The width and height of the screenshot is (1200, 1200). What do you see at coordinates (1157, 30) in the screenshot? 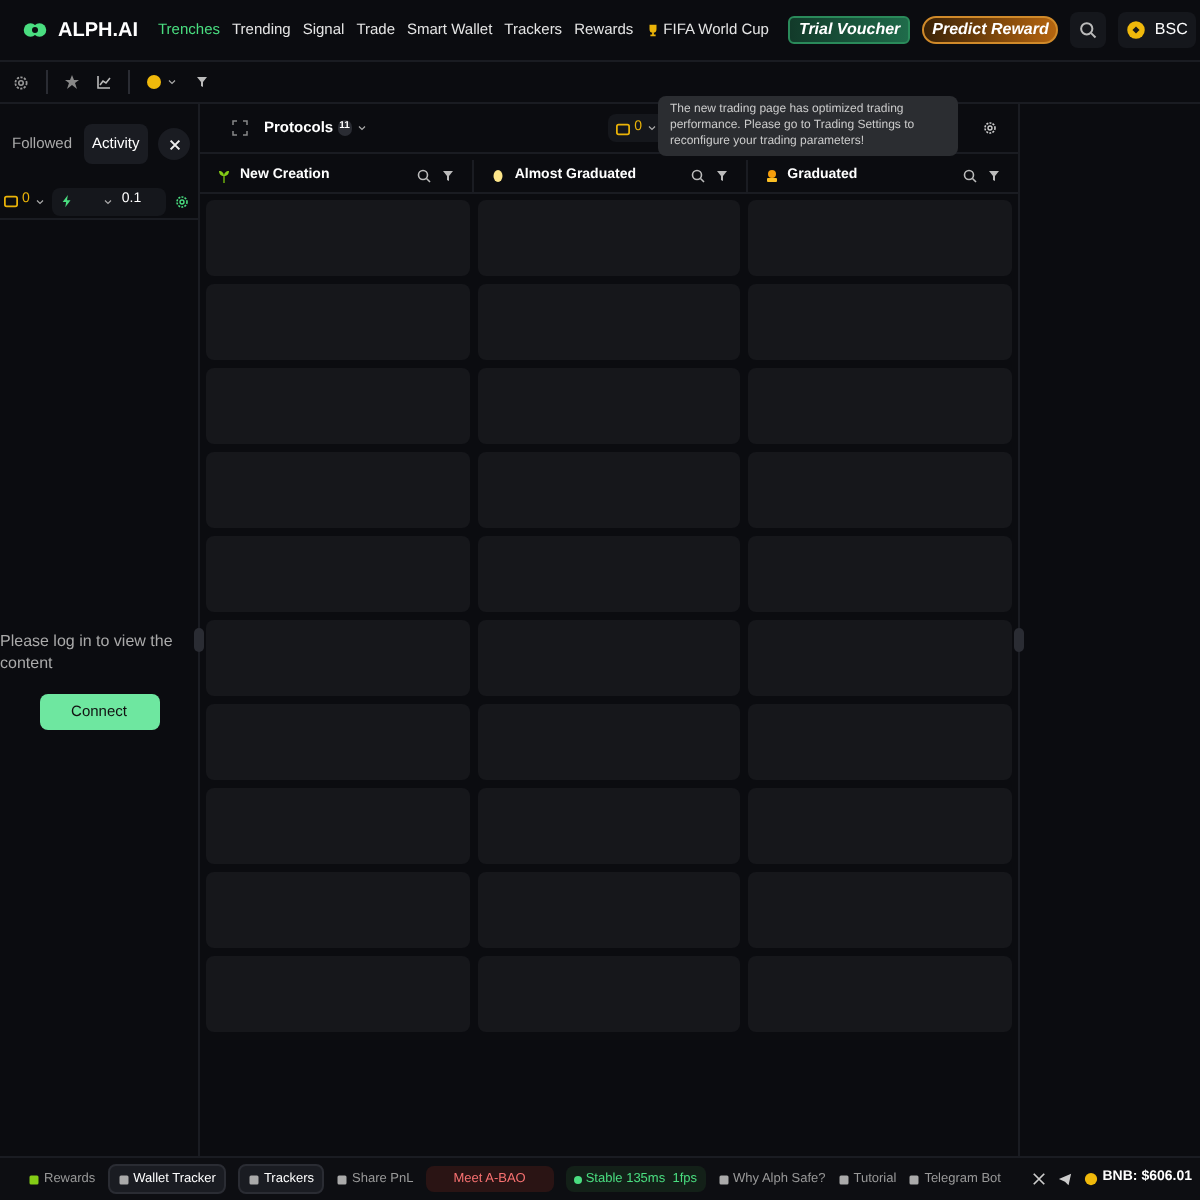
I see `chain-selector: BSC` at bounding box center [1157, 30].